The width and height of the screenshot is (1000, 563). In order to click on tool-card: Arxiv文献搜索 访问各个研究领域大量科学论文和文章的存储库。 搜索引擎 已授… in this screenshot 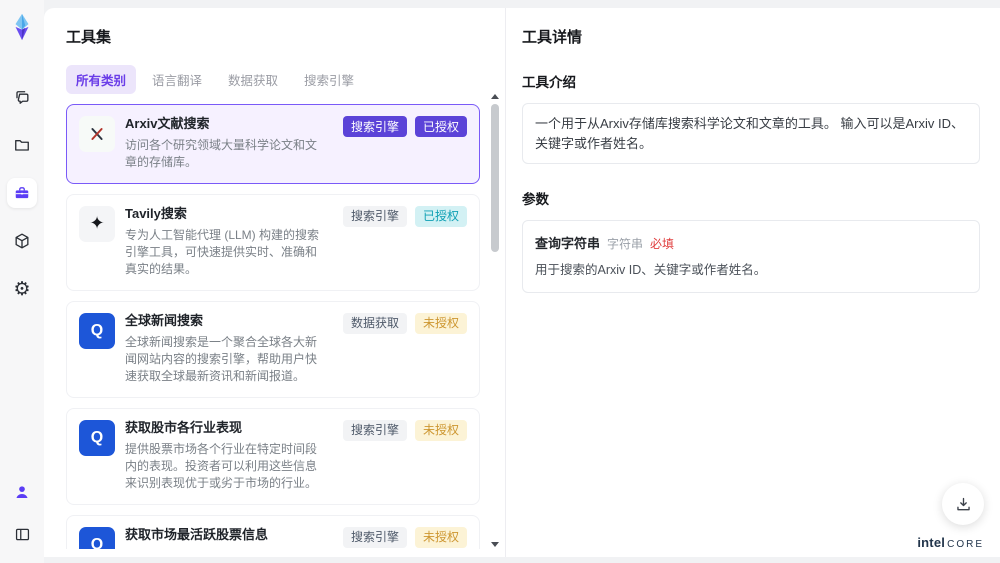, I will do `click(273, 144)`.